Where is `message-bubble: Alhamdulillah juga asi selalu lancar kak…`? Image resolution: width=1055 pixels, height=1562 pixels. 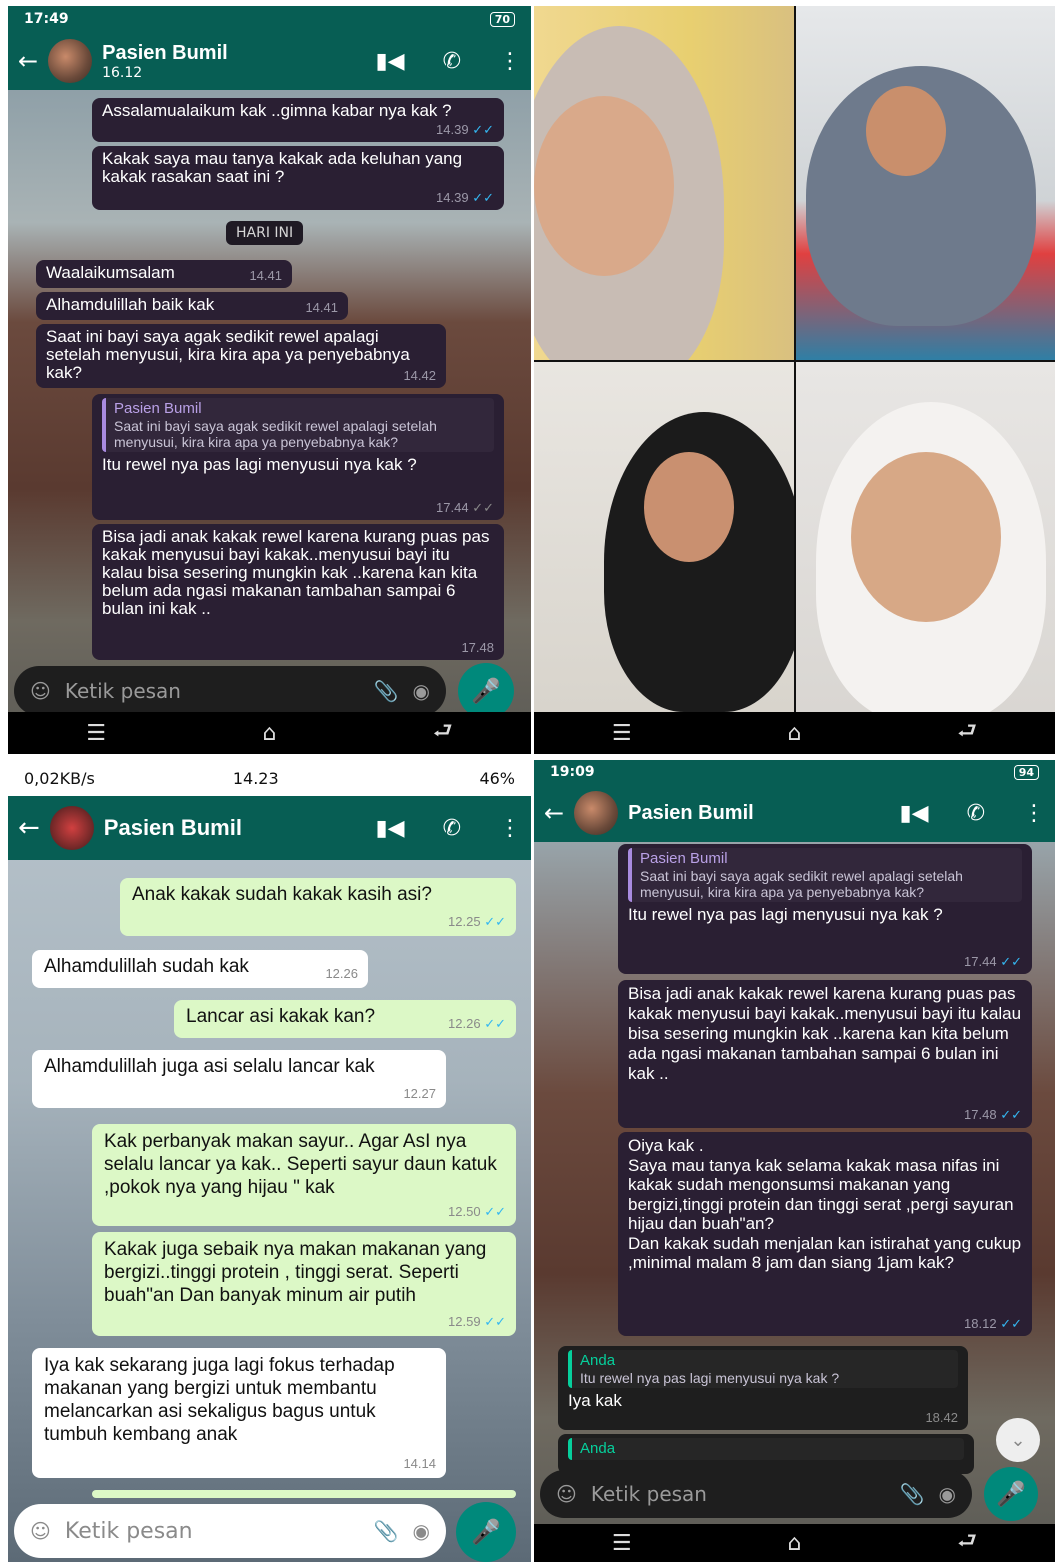
message-bubble: Alhamdulillah juga asi selalu lancar kak… is located at coordinates (239, 1079).